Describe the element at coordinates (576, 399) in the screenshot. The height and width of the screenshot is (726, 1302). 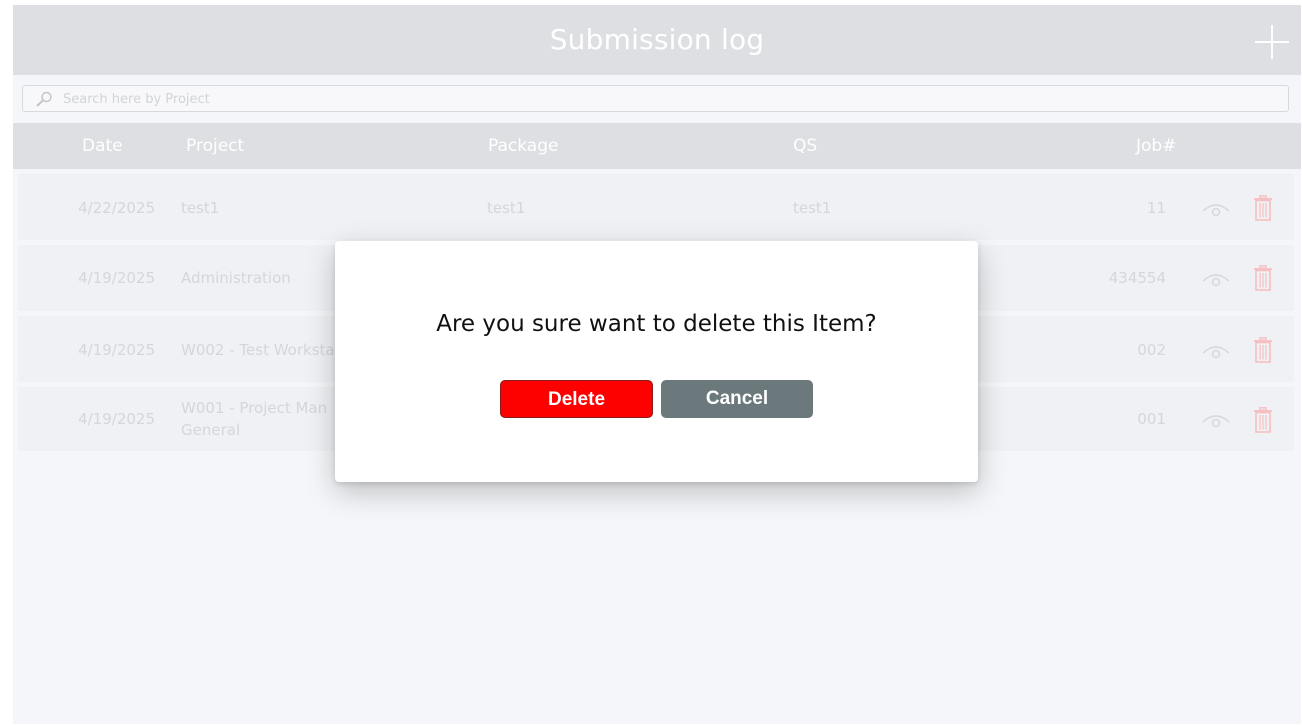
I see `delete-button: Delete` at that location.